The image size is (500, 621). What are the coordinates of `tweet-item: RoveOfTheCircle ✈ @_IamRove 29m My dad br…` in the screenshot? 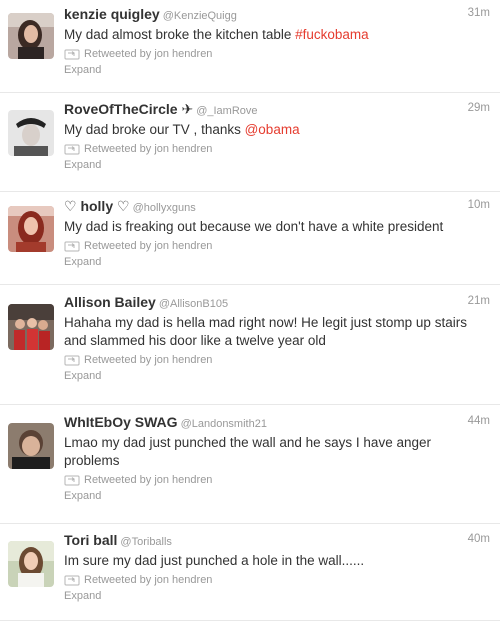 It's located at (250, 146).